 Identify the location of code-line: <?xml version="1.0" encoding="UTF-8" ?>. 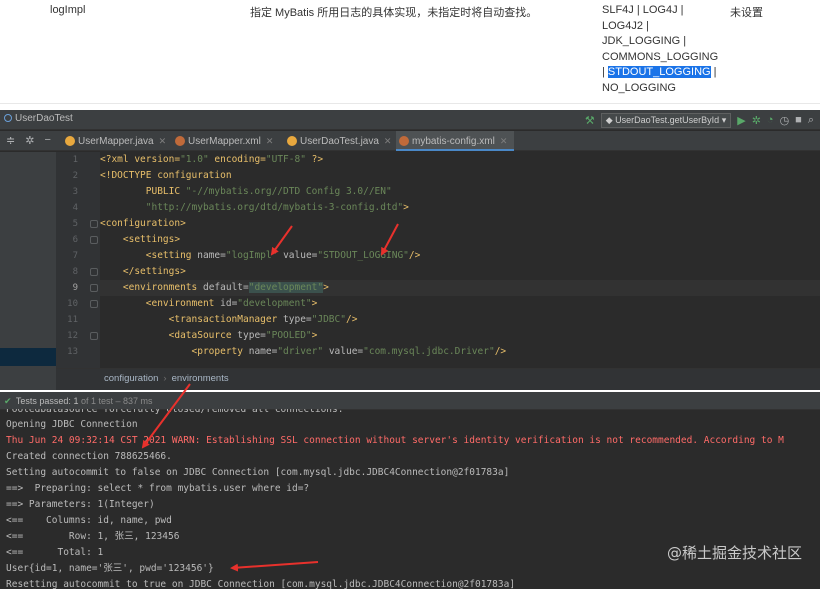
(212, 159).